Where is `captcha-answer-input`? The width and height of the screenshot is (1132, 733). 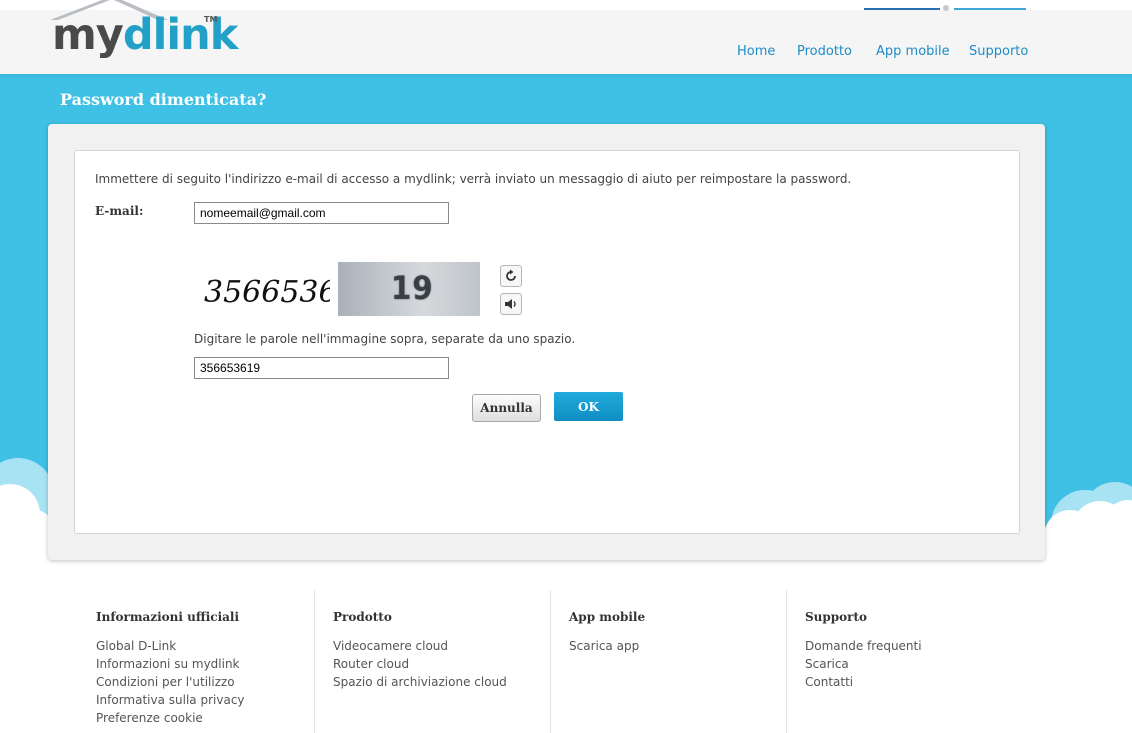 captcha-answer-input is located at coordinates (321, 368).